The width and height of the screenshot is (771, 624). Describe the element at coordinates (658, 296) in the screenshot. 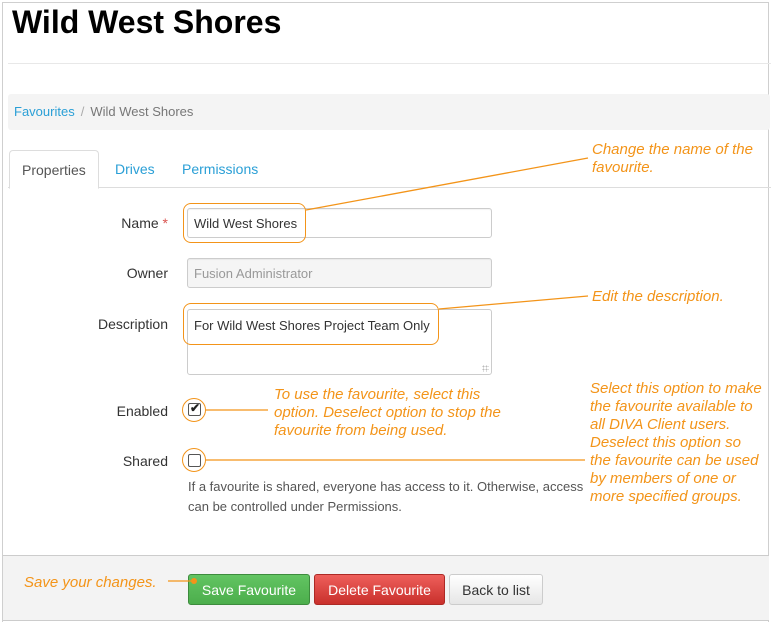

I see `description-annotation: Edit the description.` at that location.